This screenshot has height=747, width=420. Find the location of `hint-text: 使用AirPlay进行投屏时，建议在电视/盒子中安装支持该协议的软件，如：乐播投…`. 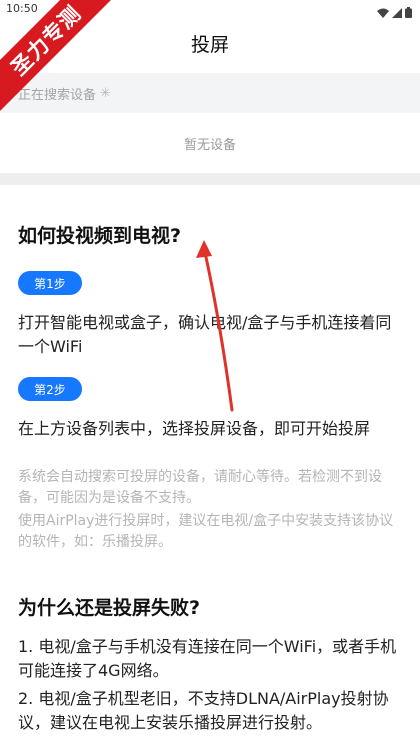

hint-text: 使用AirPlay进行投屏时，建议在电视/盒子中安装支持该协议的软件，如：乐播投… is located at coordinates (206, 531).